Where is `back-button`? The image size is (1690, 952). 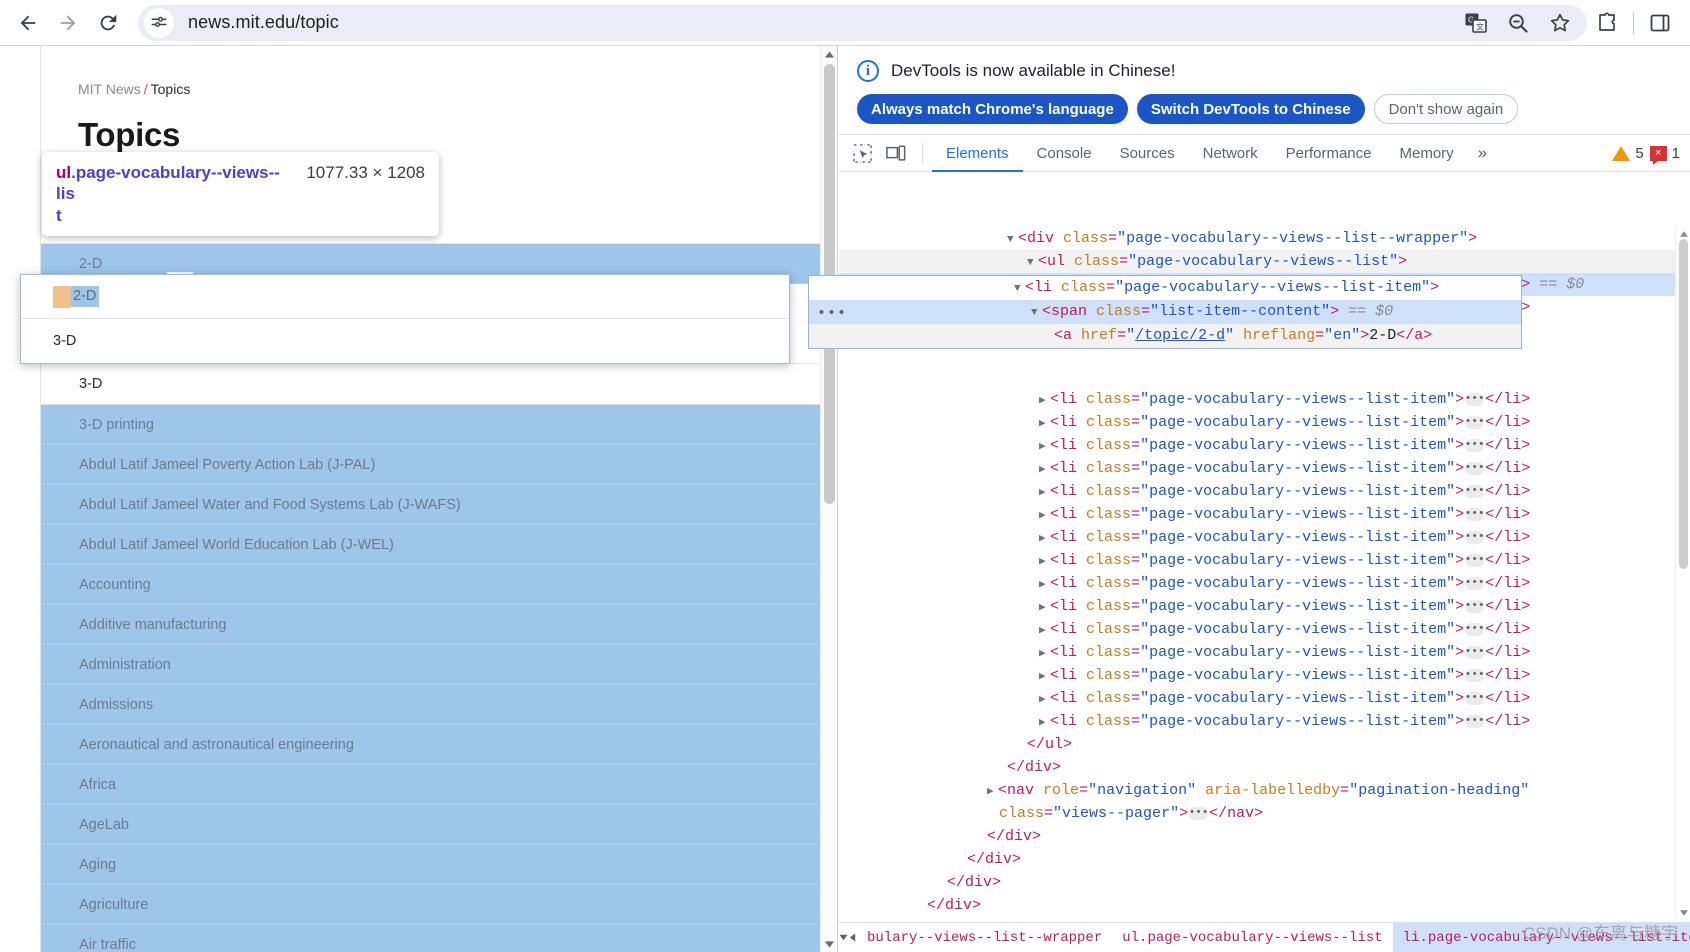 back-button is located at coordinates (28, 23).